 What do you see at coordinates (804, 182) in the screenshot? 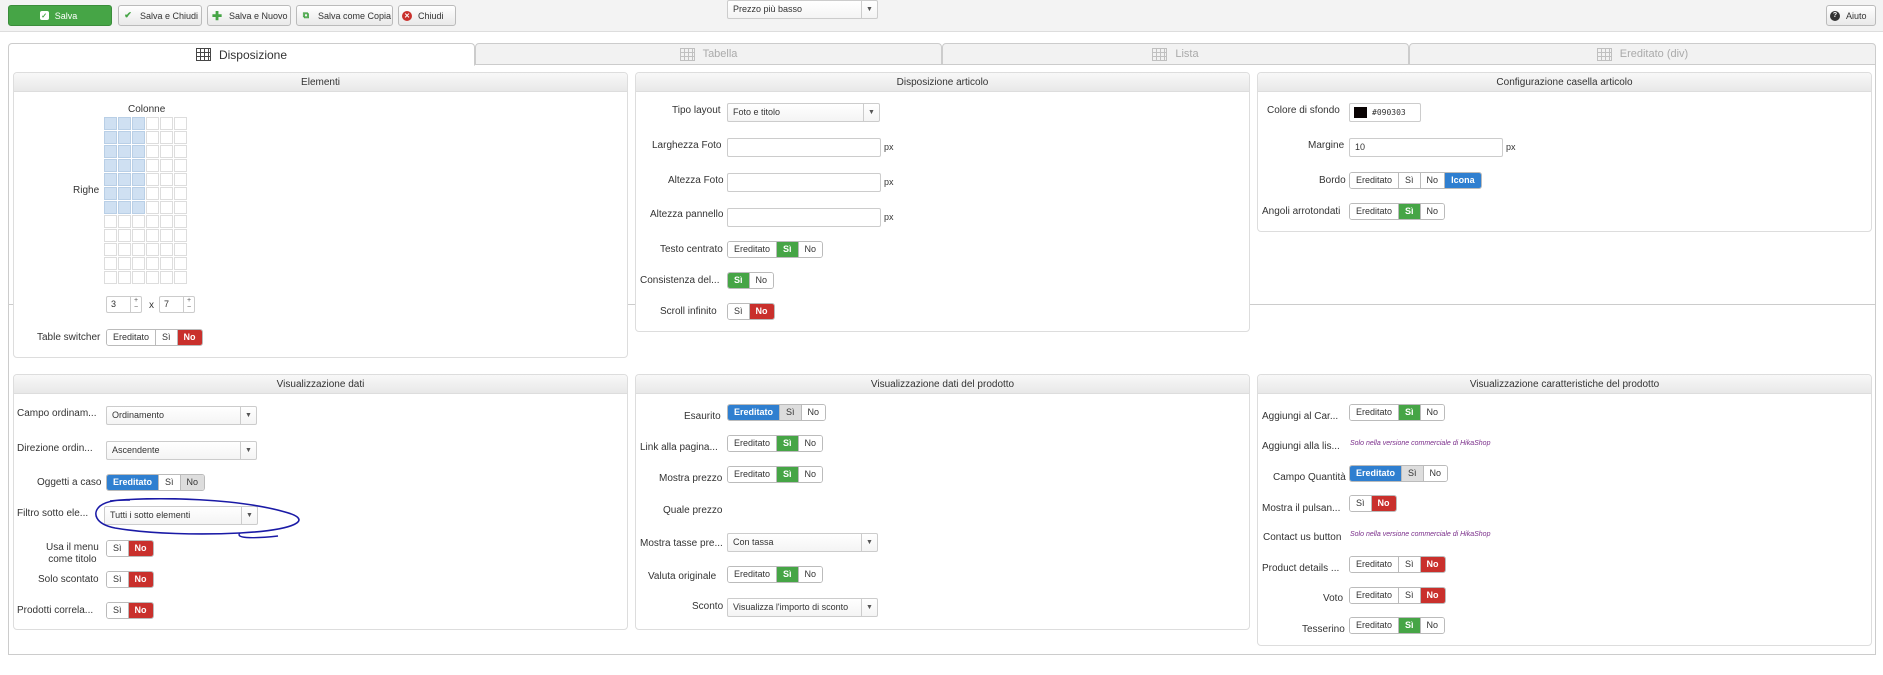
I see `altezza-foto-input` at bounding box center [804, 182].